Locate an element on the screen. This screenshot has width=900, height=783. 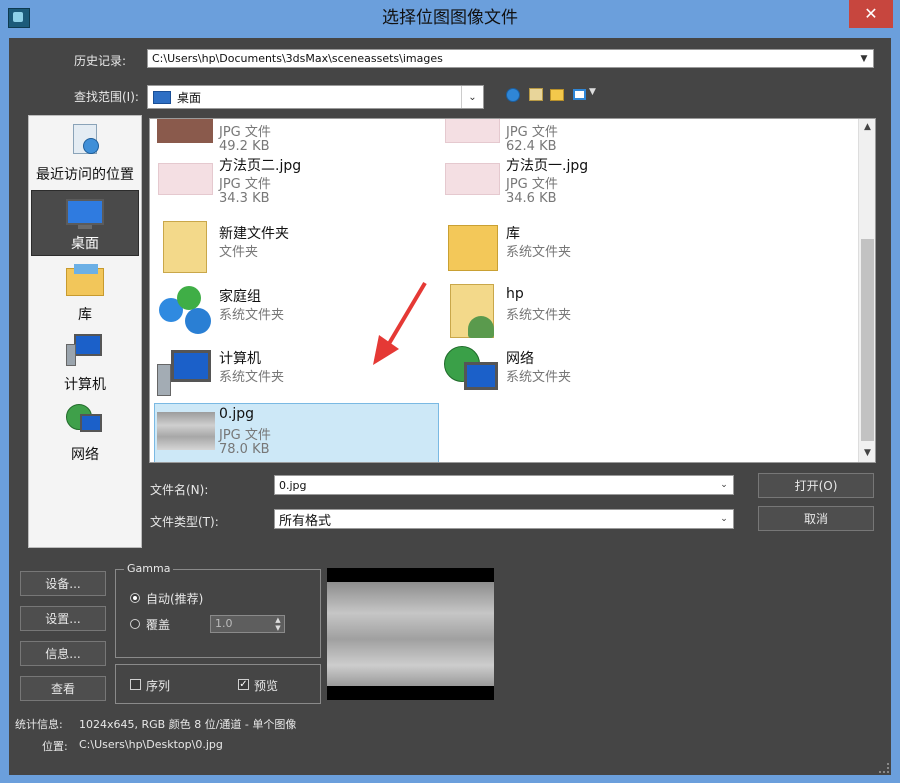
place-desktop: 桌面 is located at coordinates (85, 223).